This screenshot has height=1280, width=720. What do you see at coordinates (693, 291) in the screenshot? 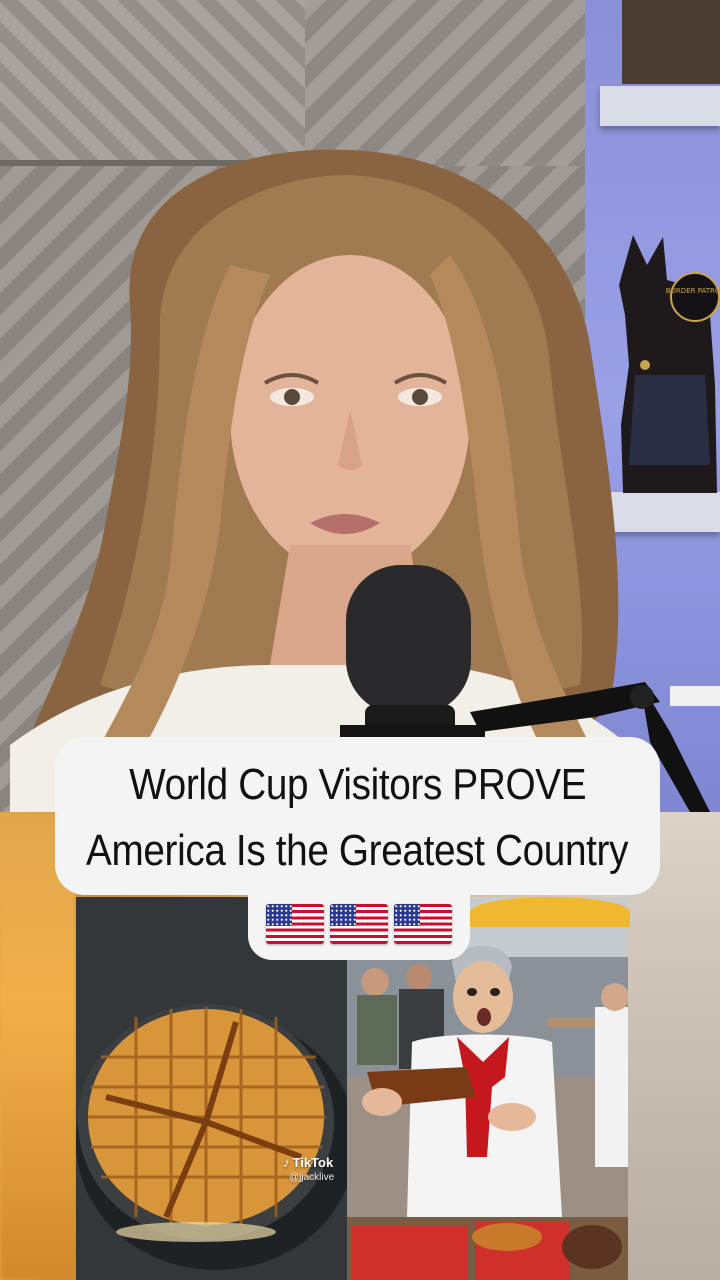
I see `border-patrol-badge-text: BORDER PATROL` at bounding box center [693, 291].